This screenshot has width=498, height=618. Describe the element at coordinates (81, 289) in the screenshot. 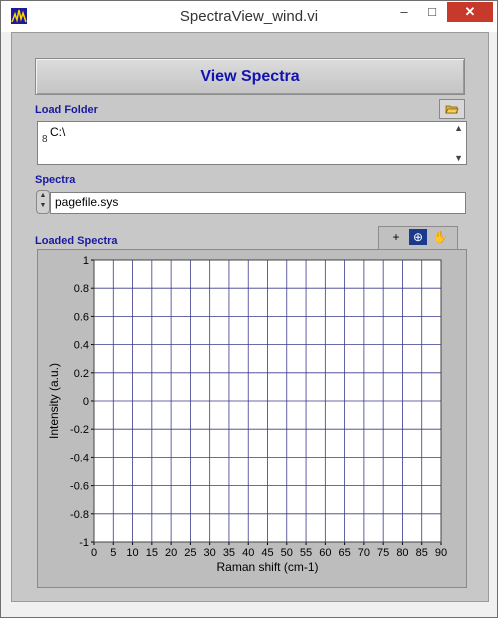

I see `y-tick-label: 0.8` at that location.